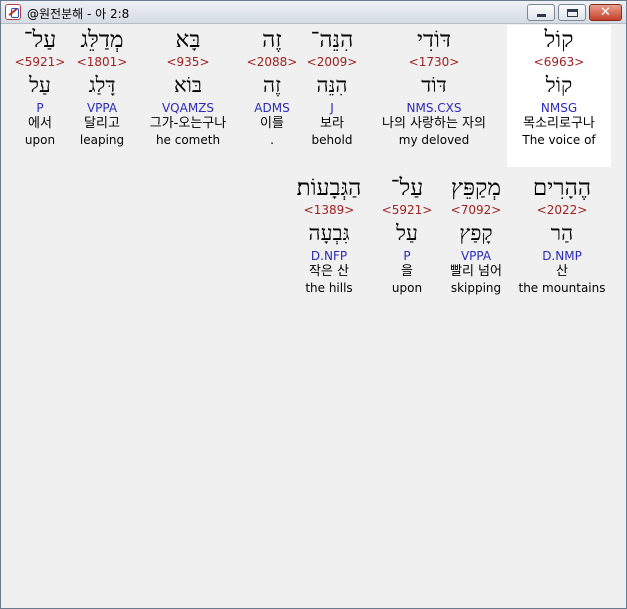 The height and width of the screenshot is (609, 627). Describe the element at coordinates (559, 62) in the screenshot. I see `strong-number: <6963>` at that location.